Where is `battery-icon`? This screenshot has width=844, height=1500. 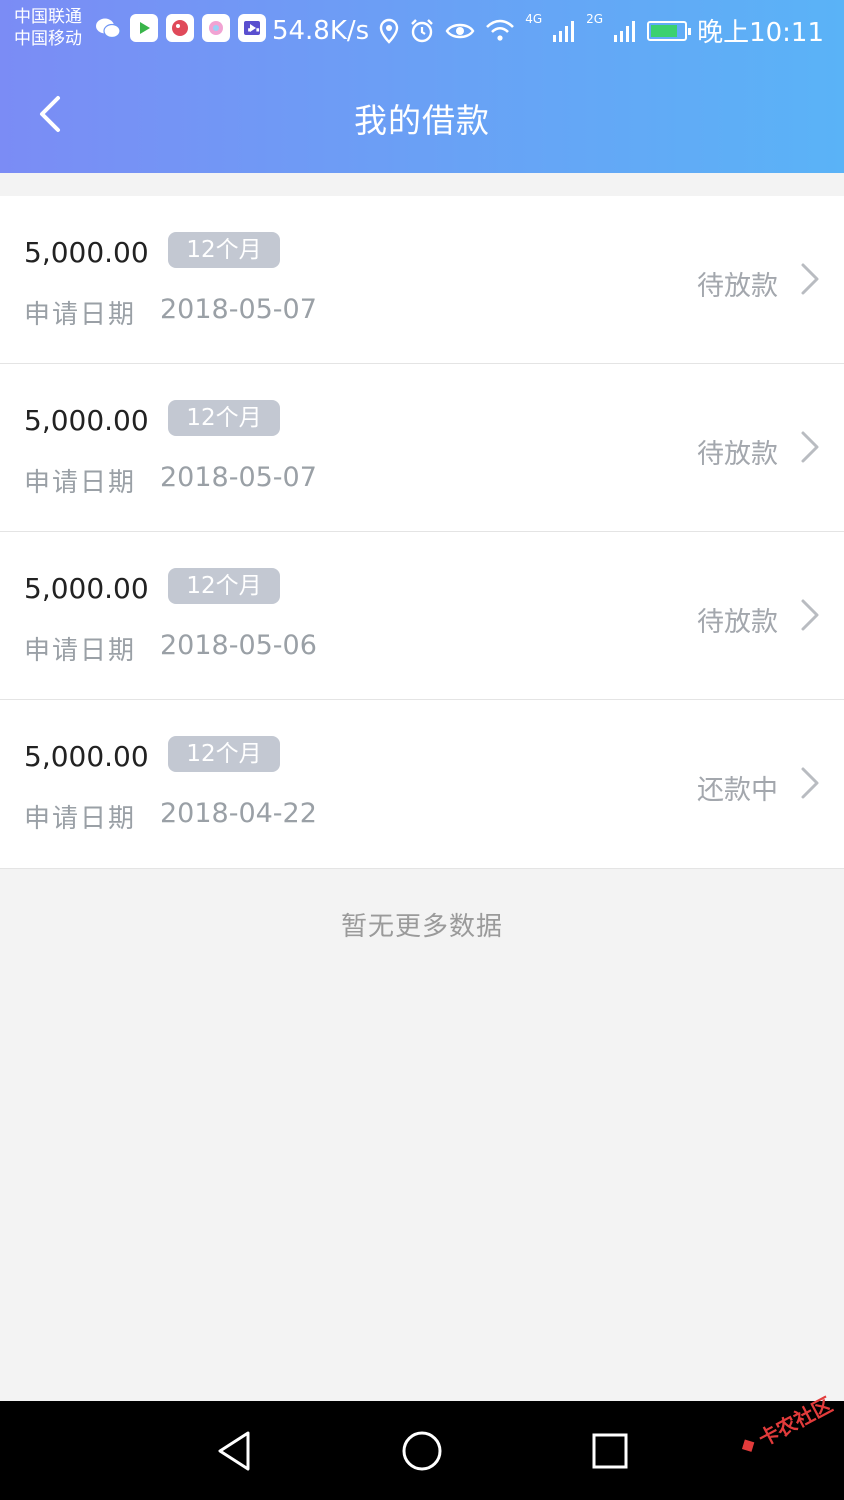 battery-icon is located at coordinates (669, 30).